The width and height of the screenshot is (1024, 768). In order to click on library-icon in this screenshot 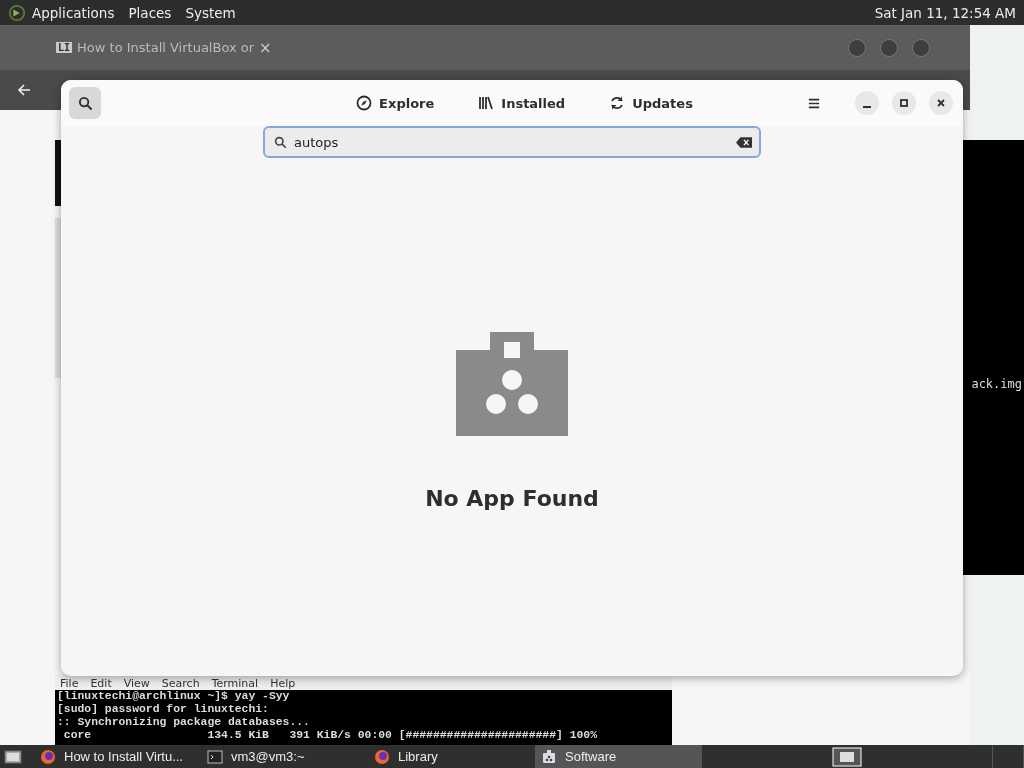, I will do `click(486, 103)`.